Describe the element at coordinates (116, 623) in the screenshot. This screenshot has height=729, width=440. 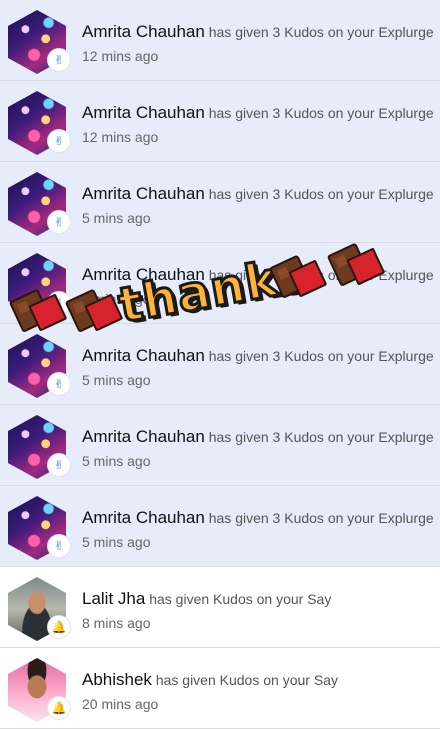
I see `timestamp: 8 mins ago` at that location.